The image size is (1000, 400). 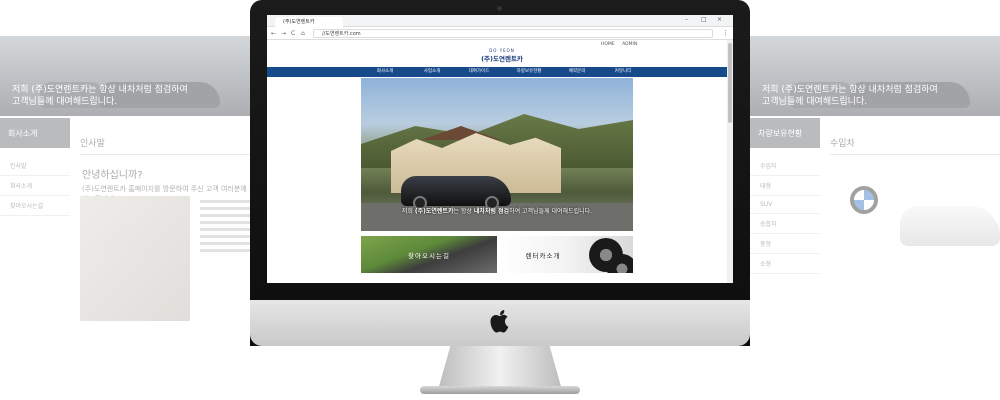 What do you see at coordinates (608, 44) in the screenshot?
I see `home-link: HOME` at bounding box center [608, 44].